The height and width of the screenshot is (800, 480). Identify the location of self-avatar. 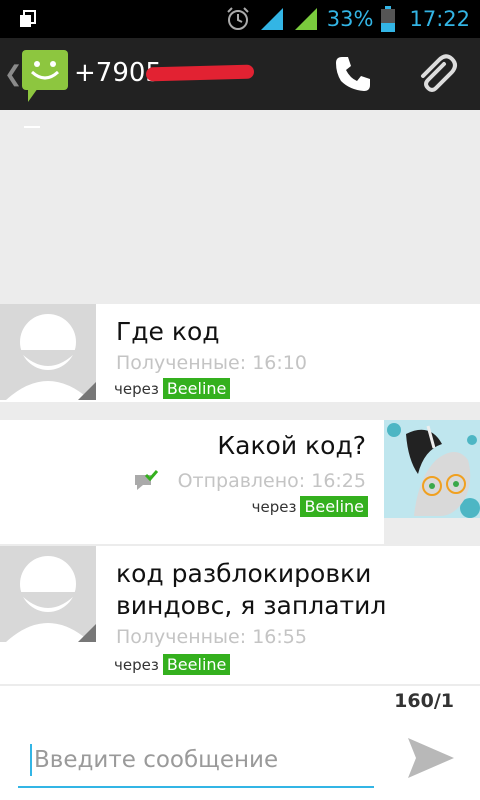
(432, 469).